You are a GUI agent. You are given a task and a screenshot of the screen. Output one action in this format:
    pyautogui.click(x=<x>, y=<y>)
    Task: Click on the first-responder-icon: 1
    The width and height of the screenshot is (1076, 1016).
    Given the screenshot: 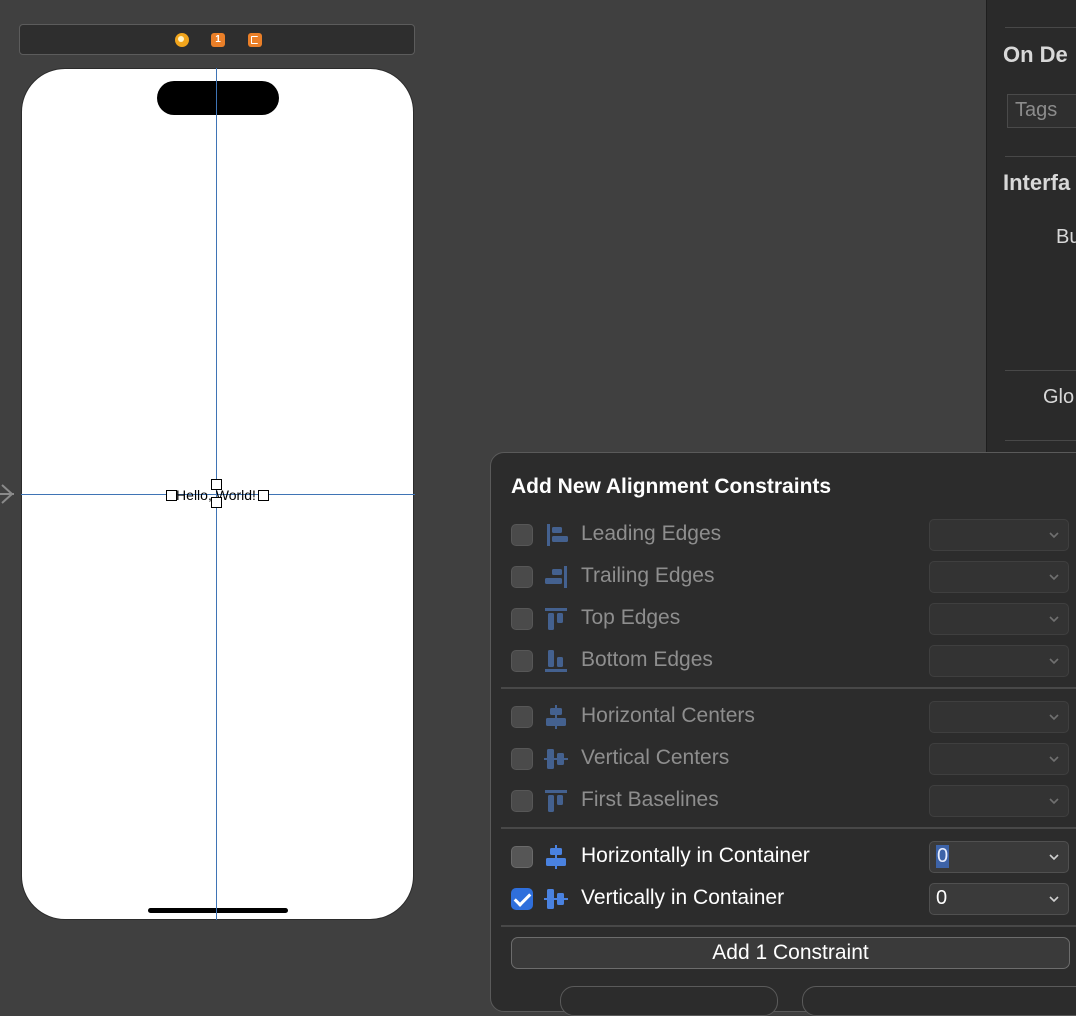 What is the action you would take?
    pyautogui.click(x=218, y=40)
    